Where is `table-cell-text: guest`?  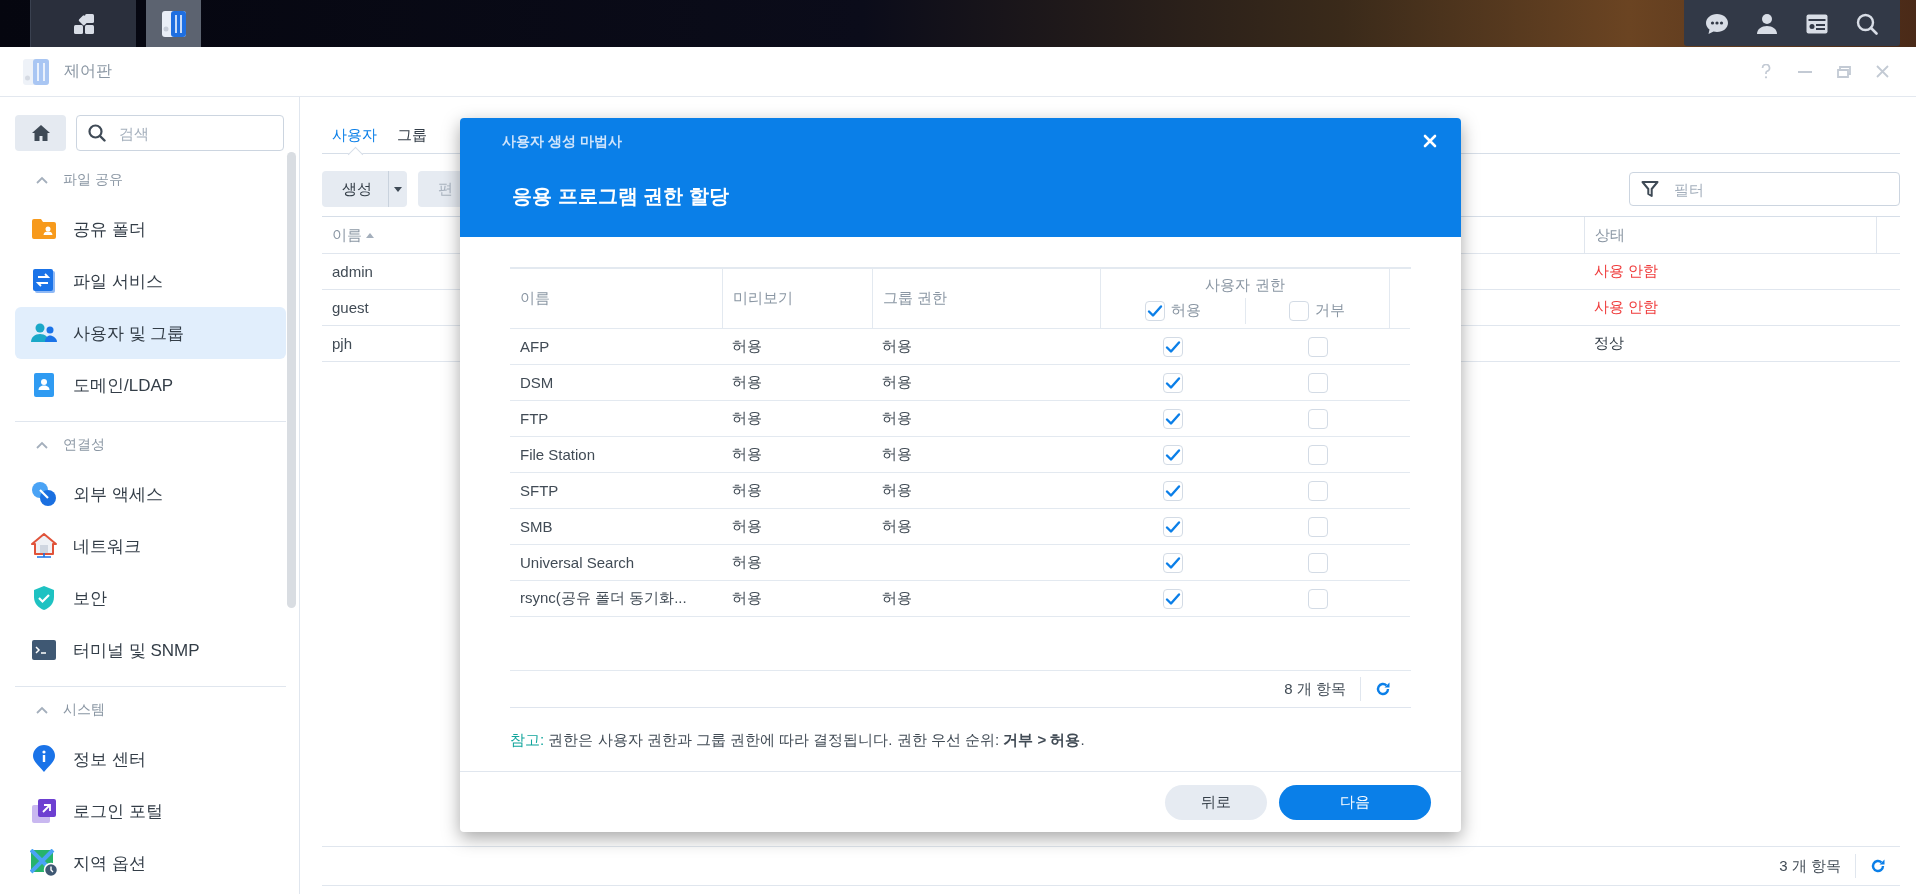 table-cell-text: guest is located at coordinates (350, 308).